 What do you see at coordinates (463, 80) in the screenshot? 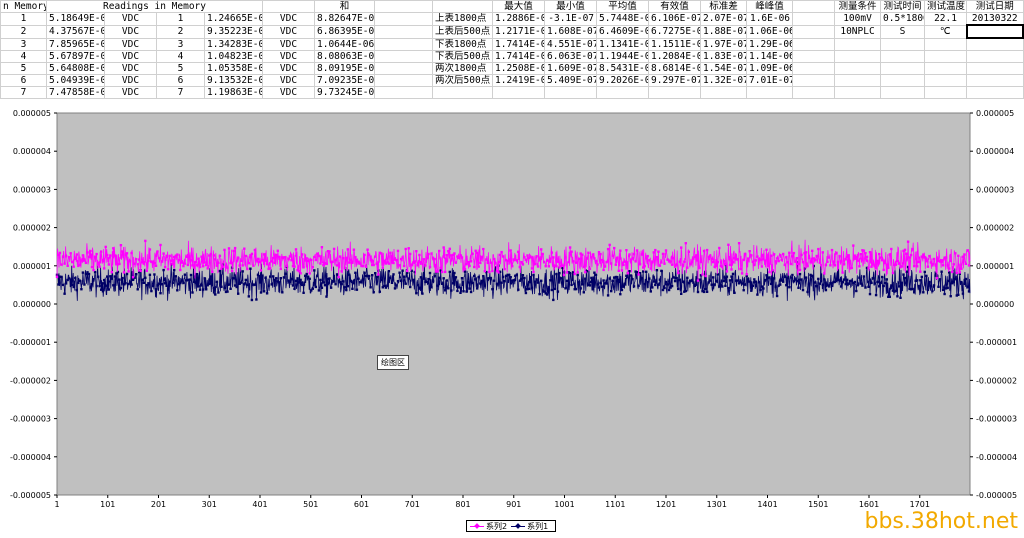
I see `cell-stat-label: 两次后500点` at bounding box center [463, 80].